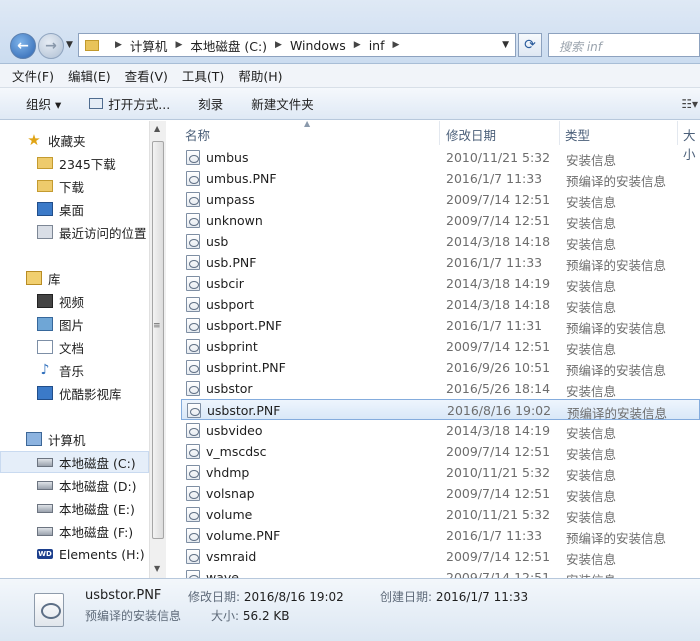 The height and width of the screenshot is (641, 700). What do you see at coordinates (74, 370) in the screenshot?
I see `nav-item-music: ♪ 音乐` at bounding box center [74, 370].